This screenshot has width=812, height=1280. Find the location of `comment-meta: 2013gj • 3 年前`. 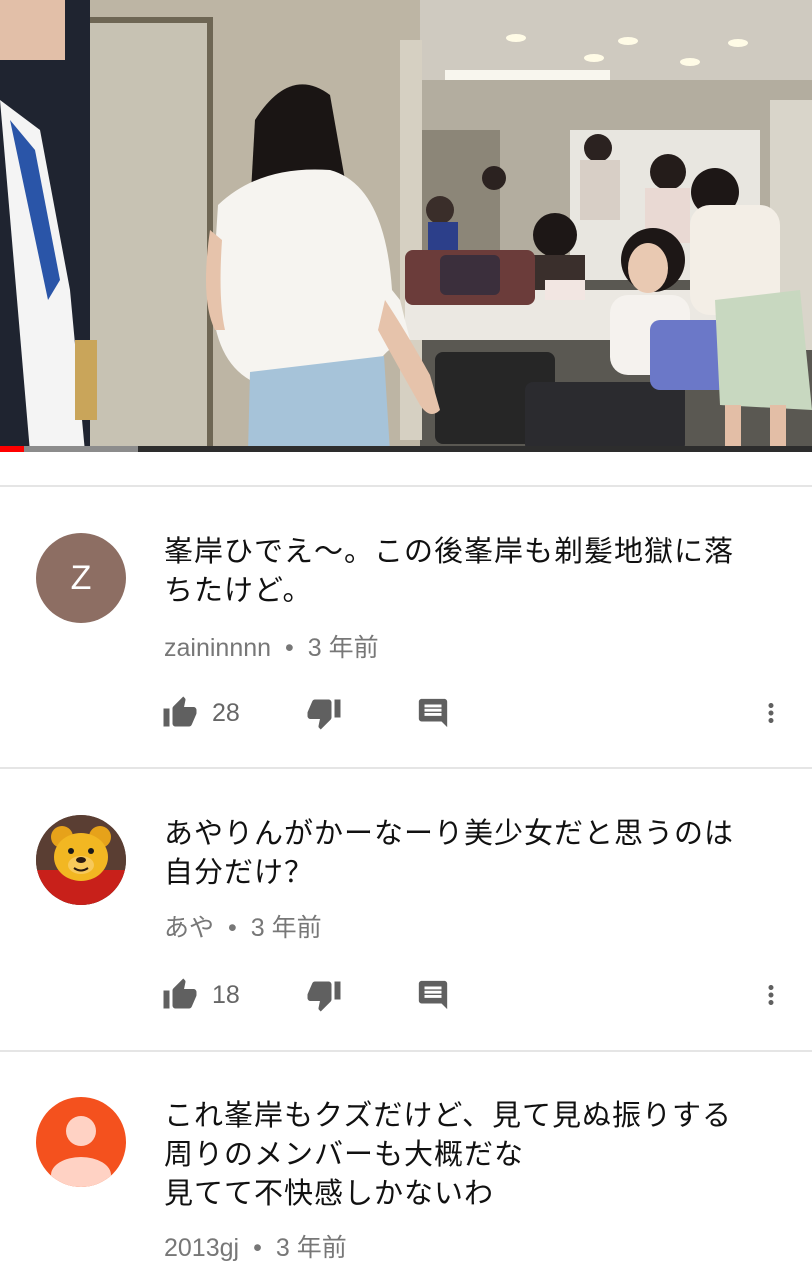

comment-meta: 2013gj • 3 年前 is located at coordinates (255, 1246).